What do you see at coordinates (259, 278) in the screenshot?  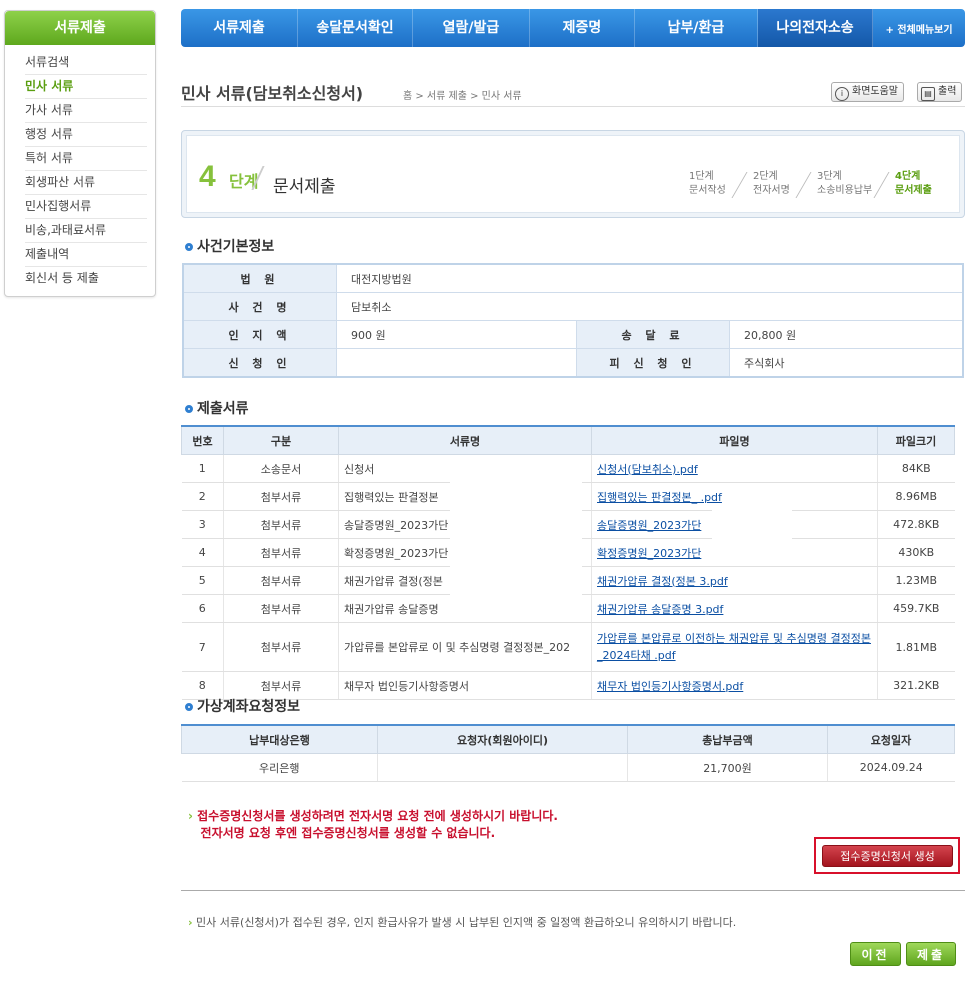 I see `court-label: 법 원` at bounding box center [259, 278].